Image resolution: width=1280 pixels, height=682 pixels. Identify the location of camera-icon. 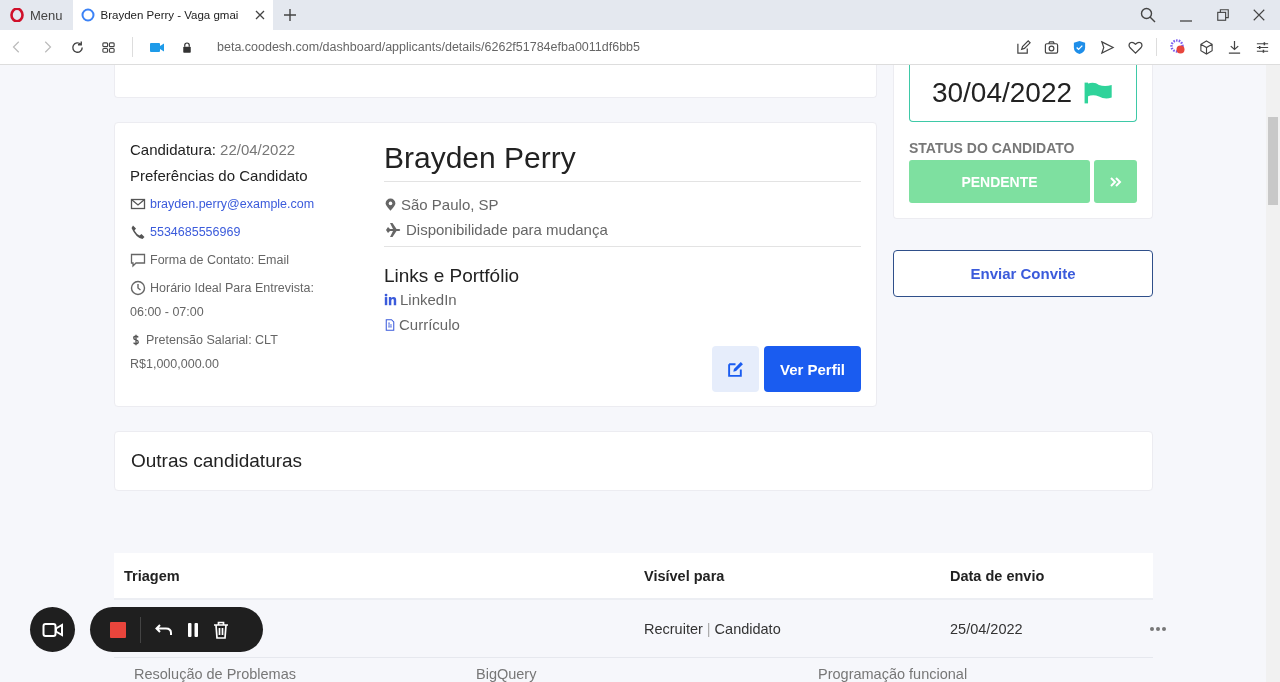
(1051, 47).